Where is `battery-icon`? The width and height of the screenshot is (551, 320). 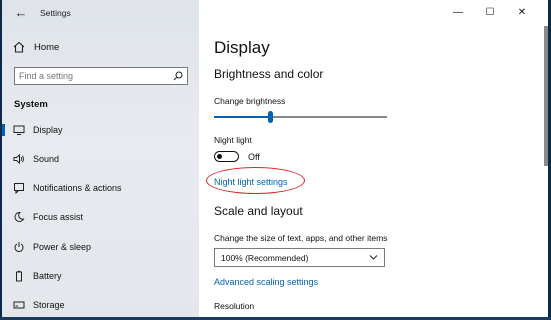 battery-icon is located at coordinates (19, 276).